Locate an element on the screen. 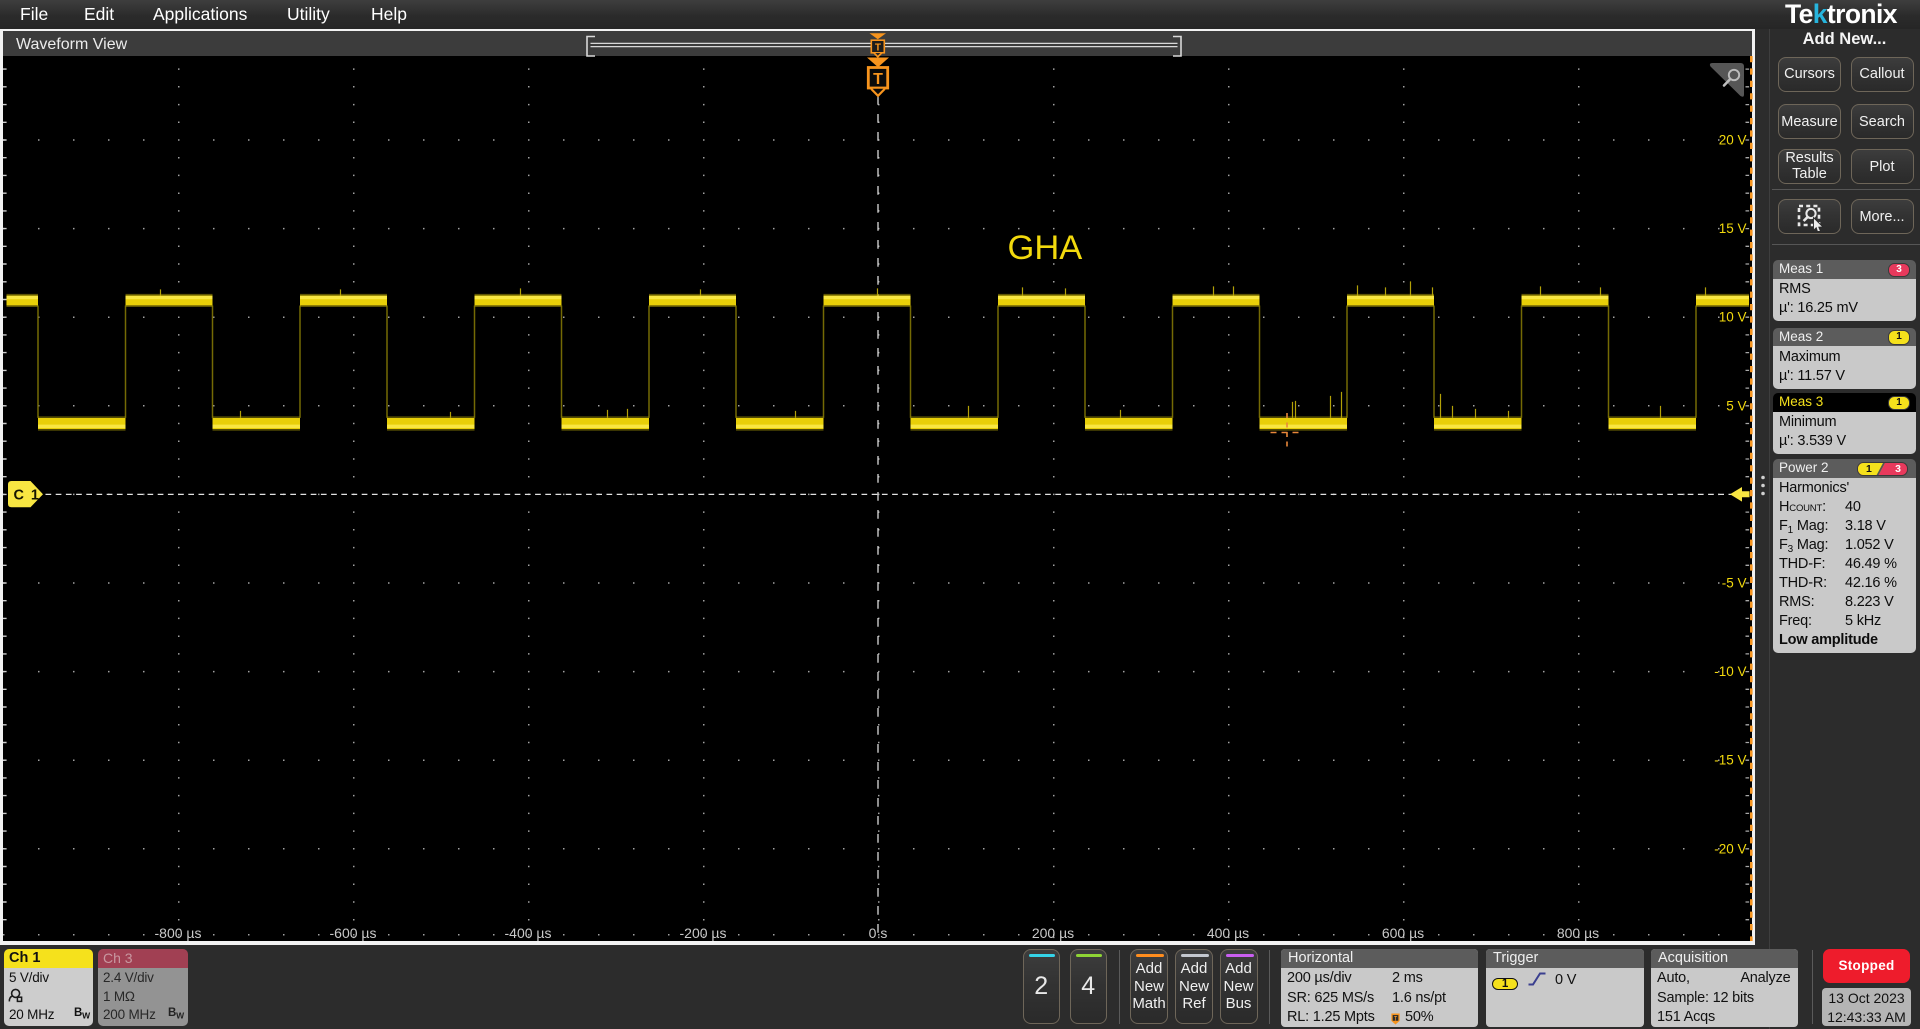 Image resolution: width=1920 pixels, height=1029 pixels. svg-text: -200 µs is located at coordinates (702, 933).